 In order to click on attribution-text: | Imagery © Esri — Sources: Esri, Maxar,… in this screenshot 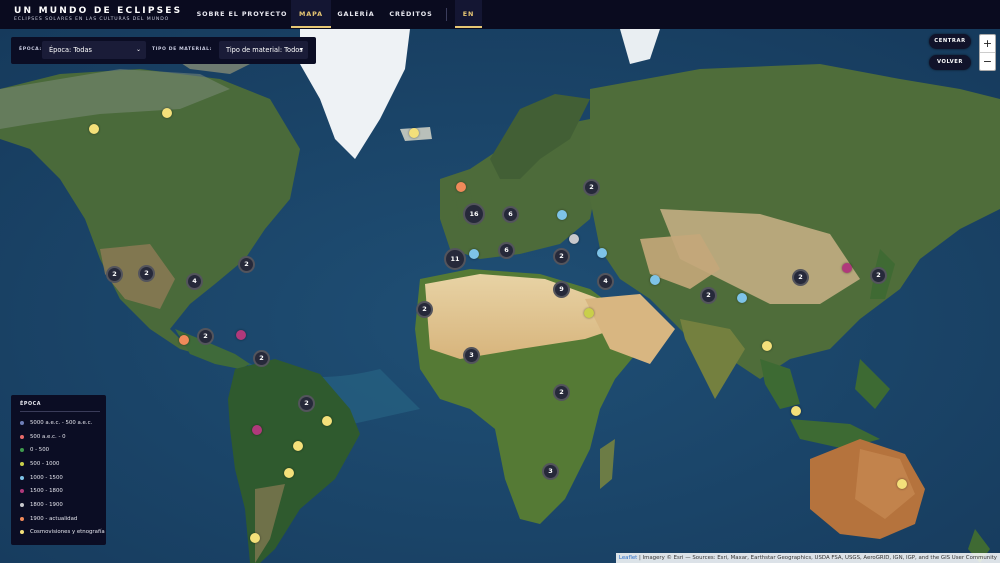, I will do `click(817, 558)`.